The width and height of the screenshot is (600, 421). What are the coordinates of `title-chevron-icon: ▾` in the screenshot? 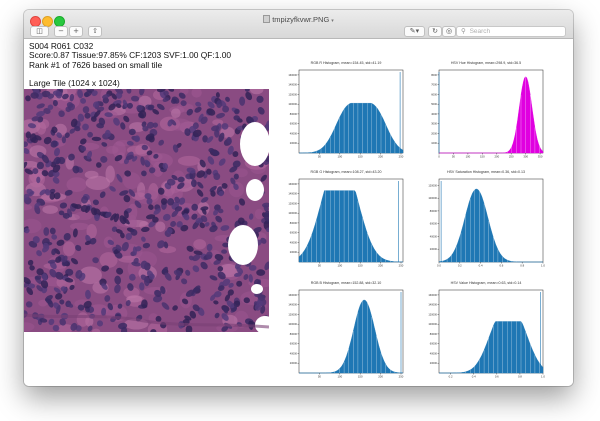 It's located at (332, 21).